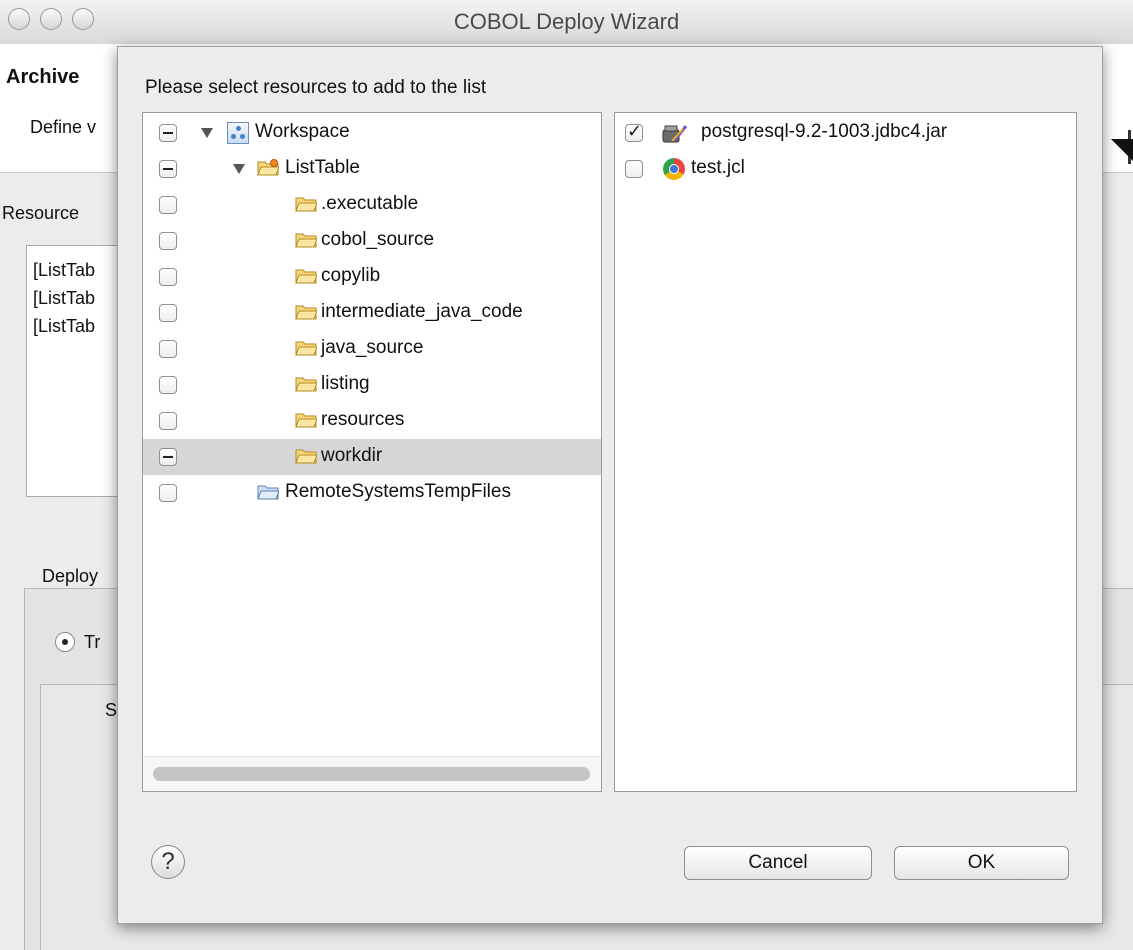  I want to click on deploy-radio-button, so click(65, 642).